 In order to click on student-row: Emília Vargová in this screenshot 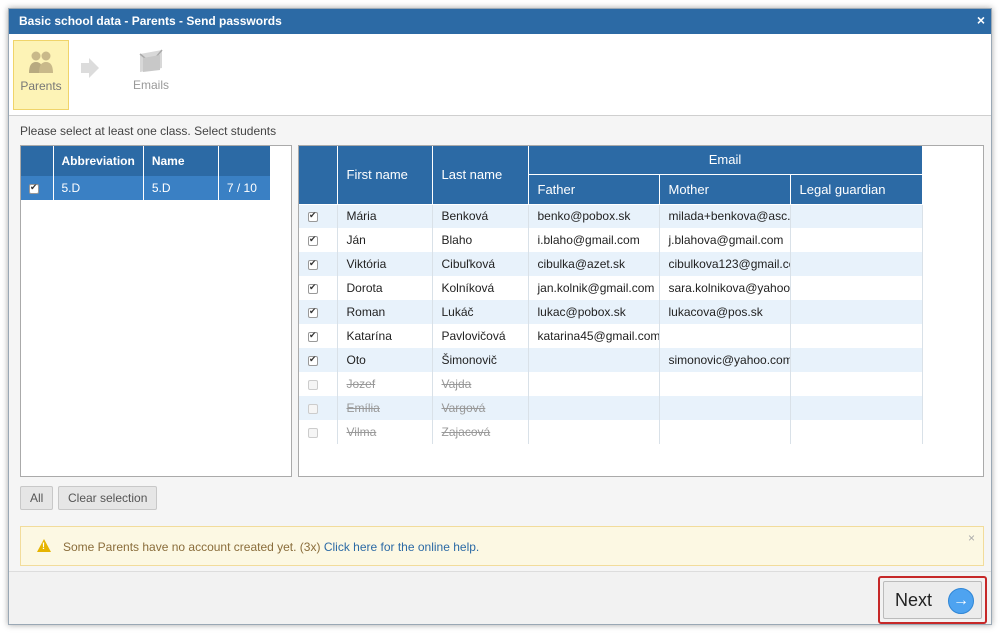, I will do `click(611, 408)`.